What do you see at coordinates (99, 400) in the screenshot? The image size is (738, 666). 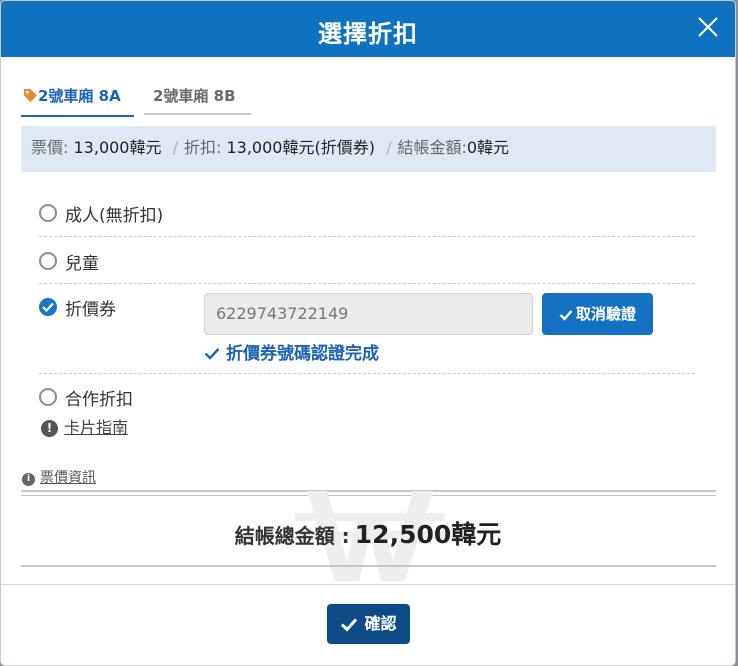 I see `option-label: 合作折扣` at bounding box center [99, 400].